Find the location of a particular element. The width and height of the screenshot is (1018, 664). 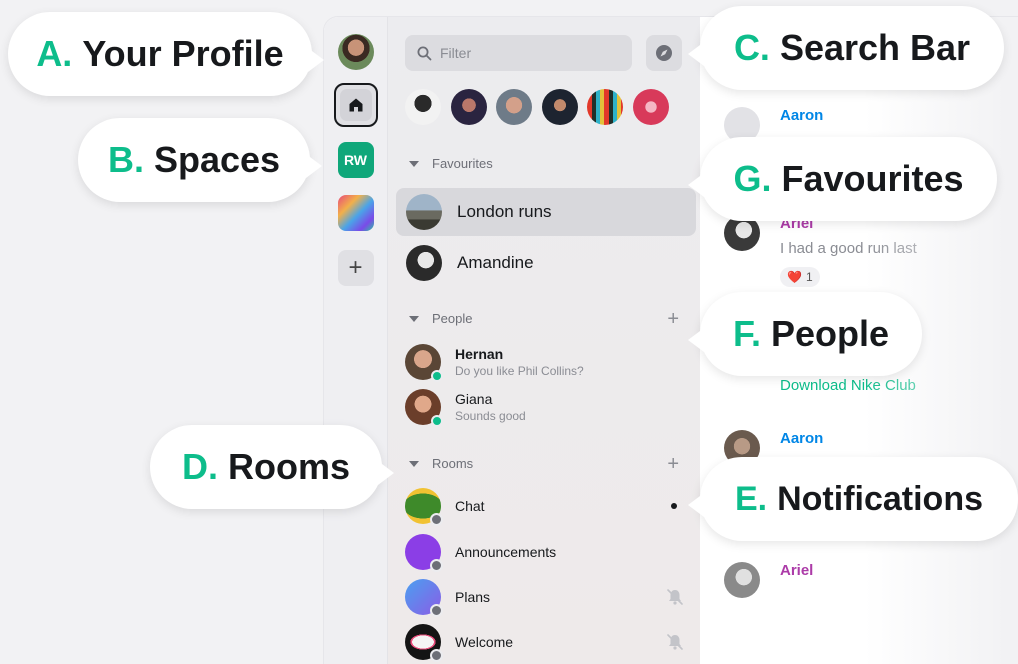

room-item-plans: Plans is located at coordinates (545, 598).